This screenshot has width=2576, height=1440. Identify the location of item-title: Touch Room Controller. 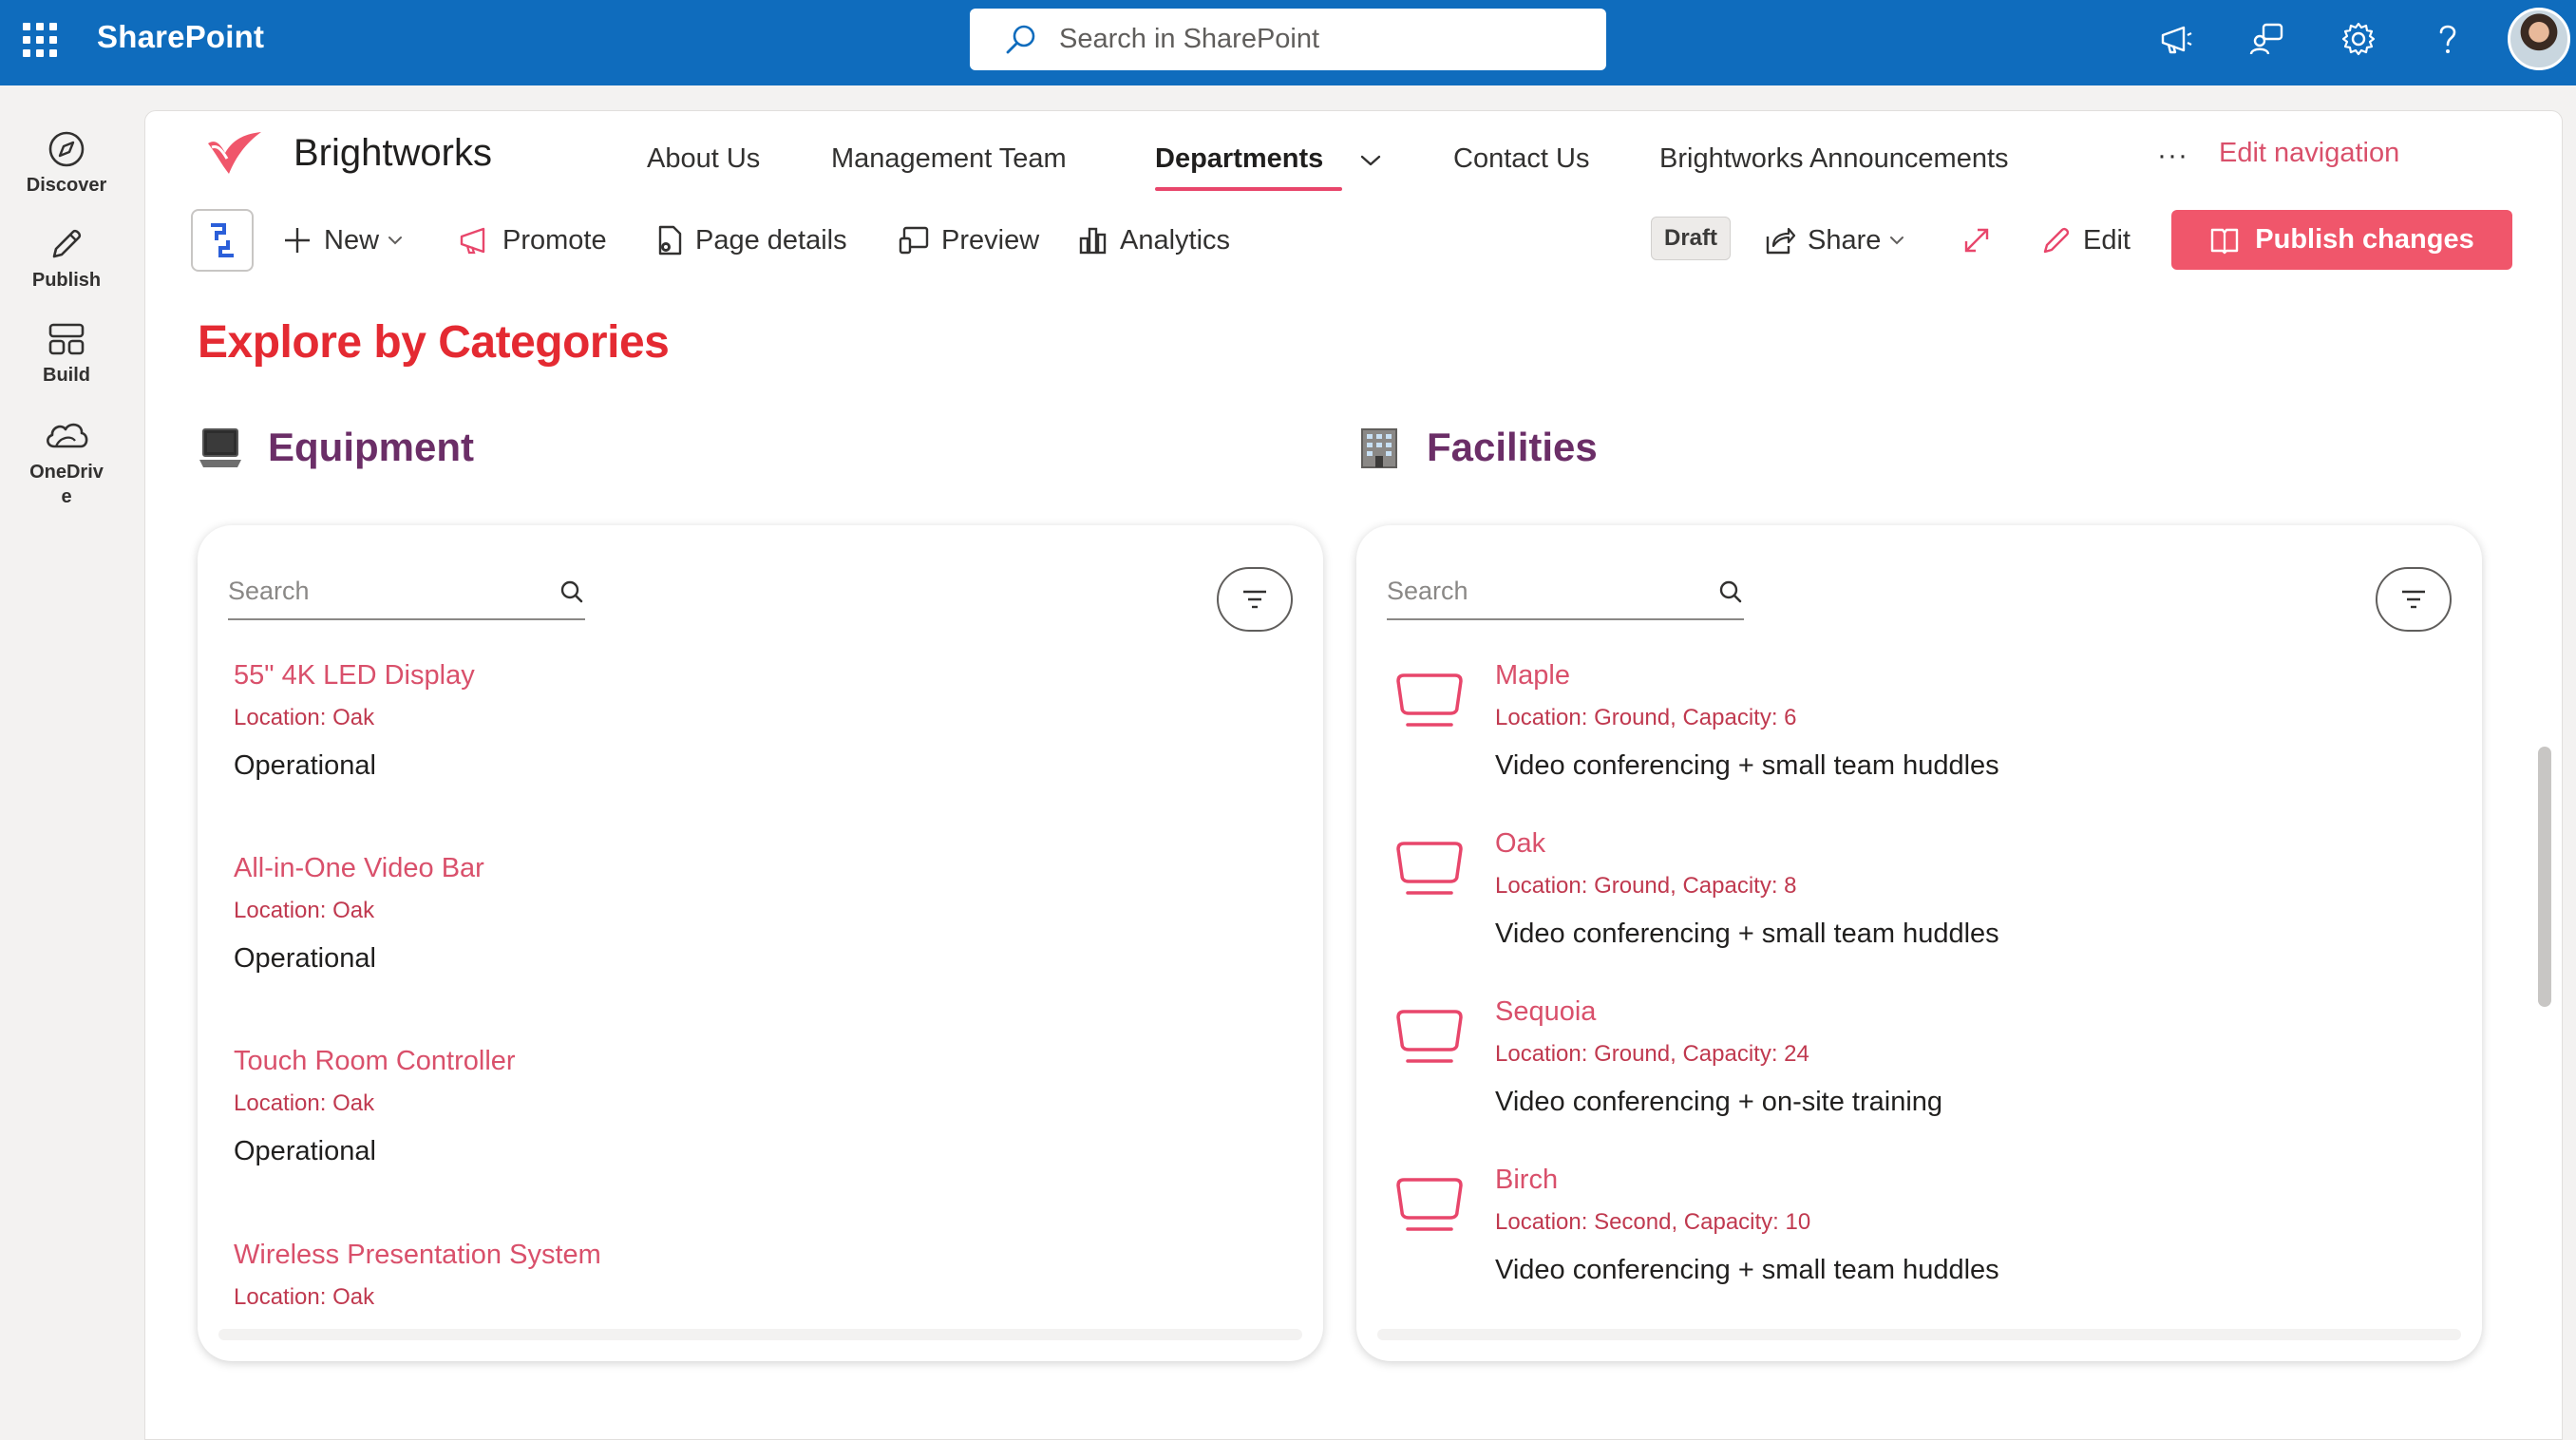
(375, 1061).